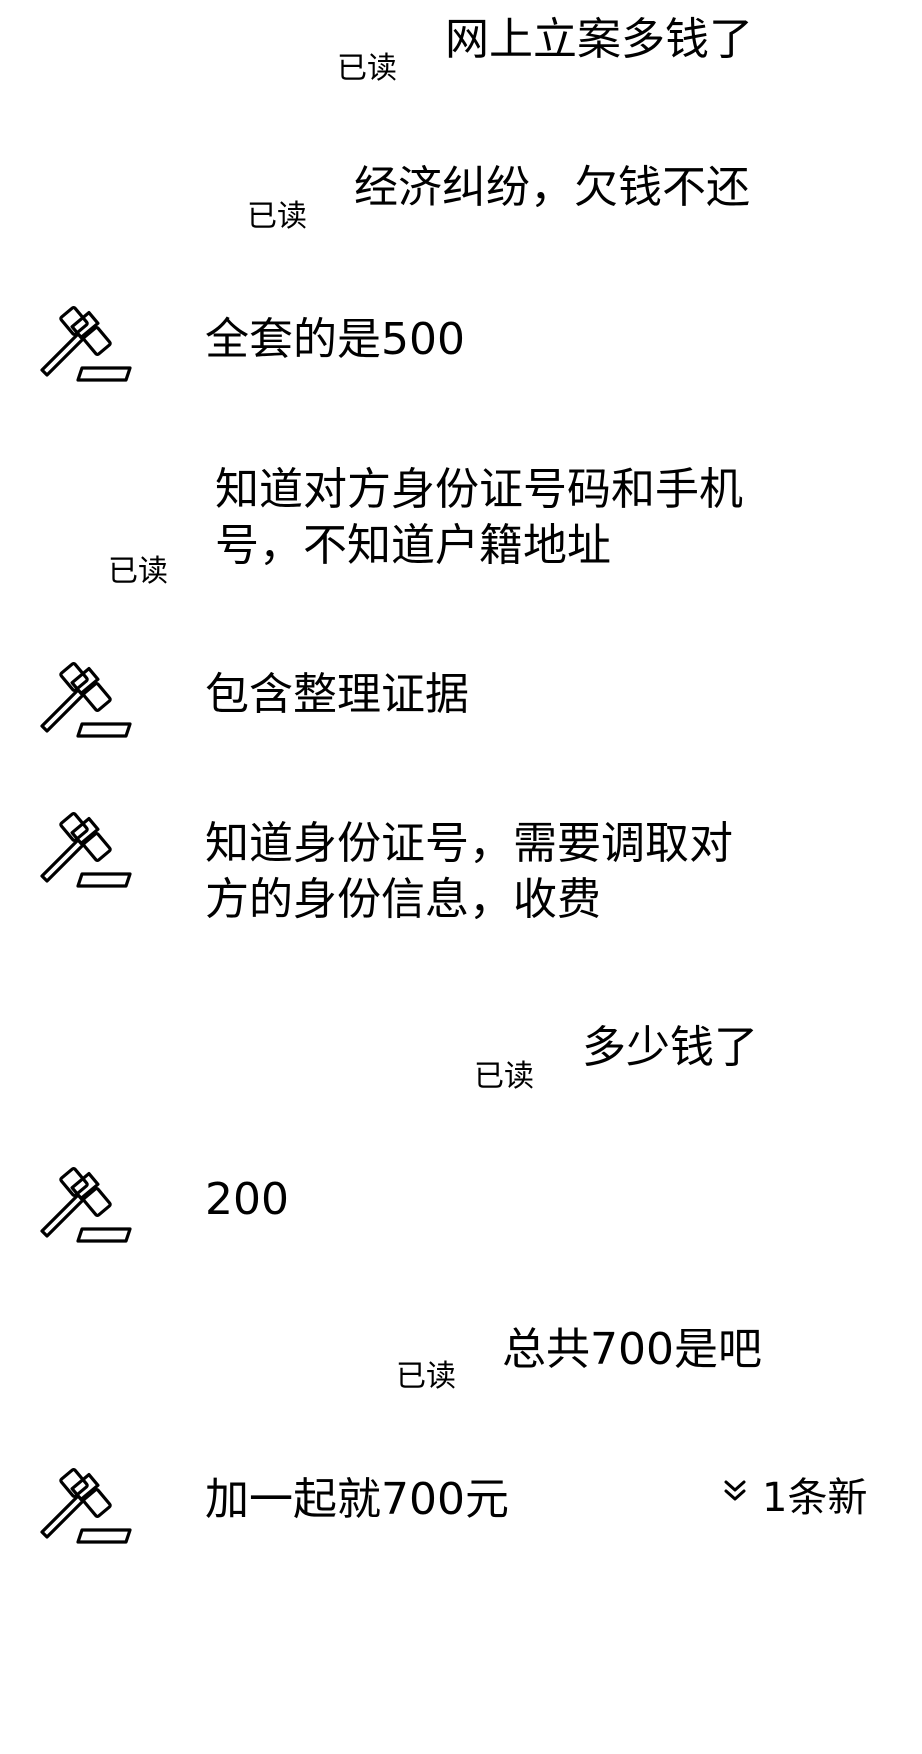 Image resolution: width=922 pixels, height=1754 pixels. I want to click on message-text: 全套的是500, so click(335, 340).